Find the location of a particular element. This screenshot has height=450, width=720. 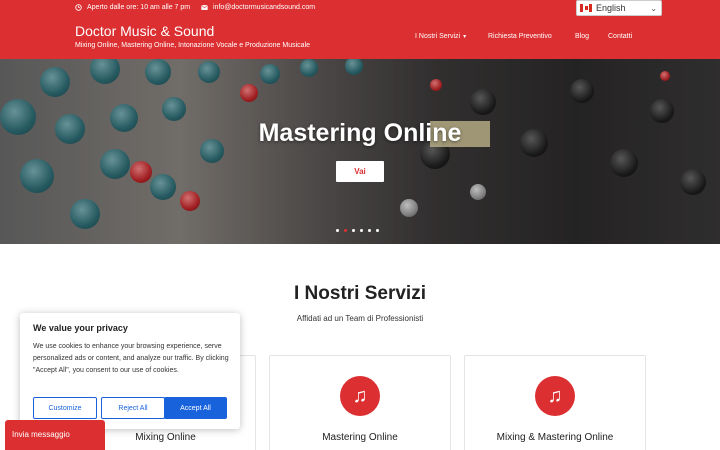

nav-item-services: I Nostri Servizi ▾ is located at coordinates (440, 36).